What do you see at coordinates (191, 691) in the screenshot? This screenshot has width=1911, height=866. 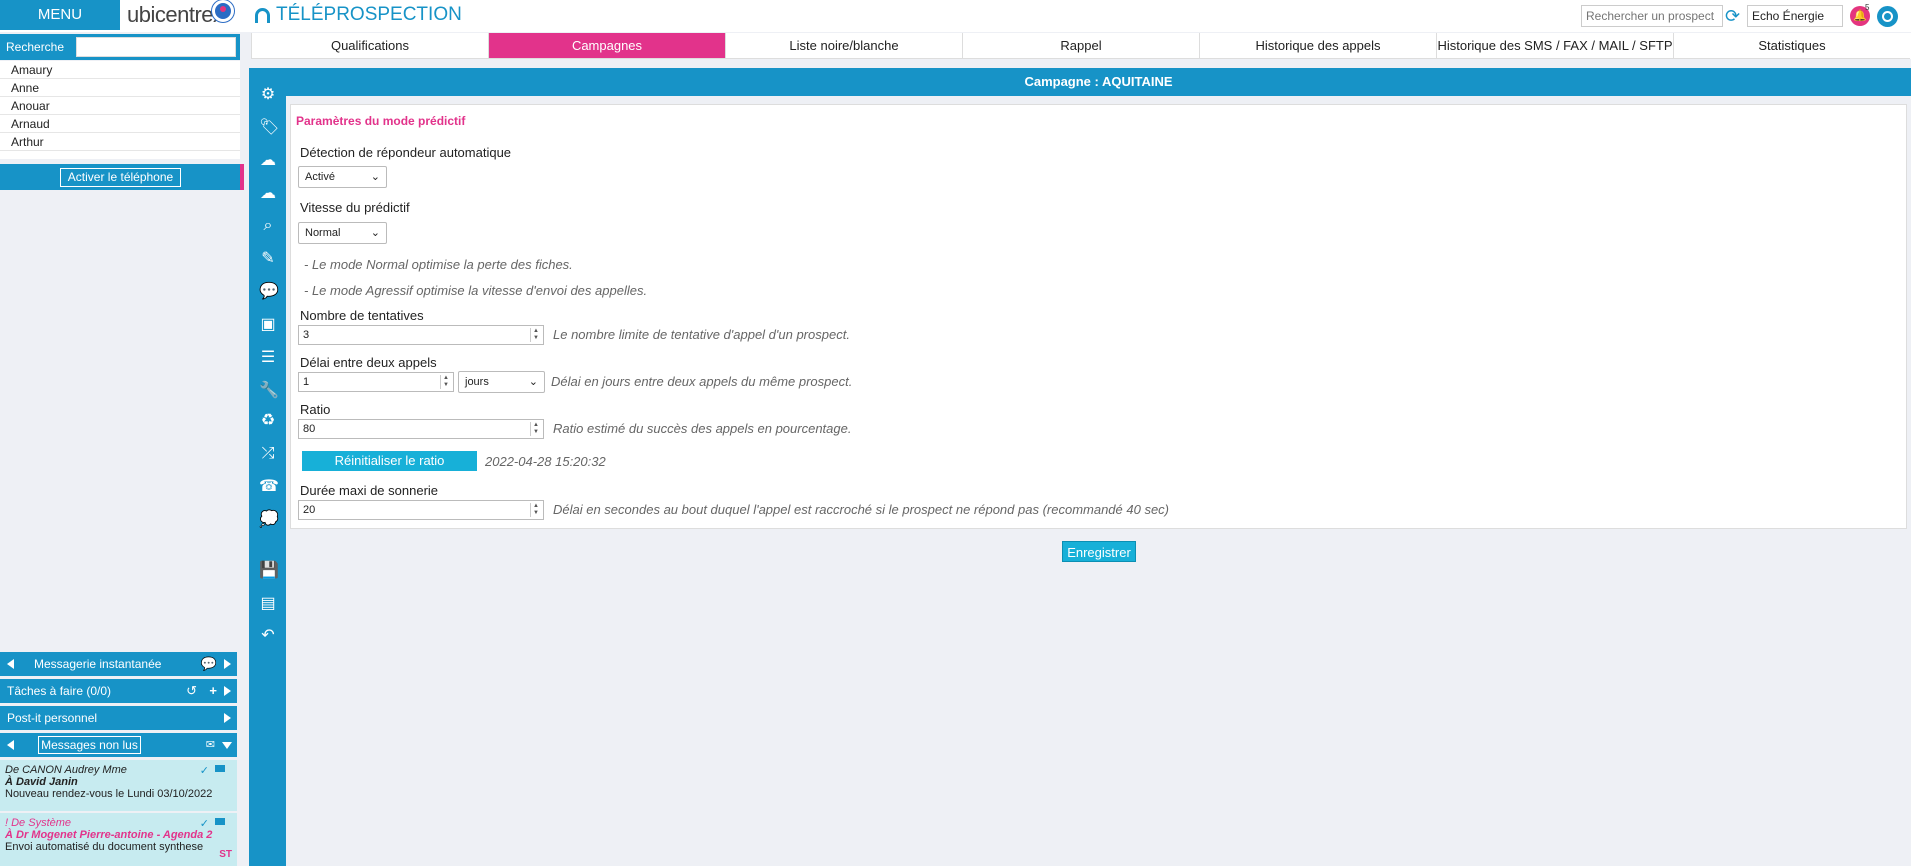 I see `history-icon: ↺` at bounding box center [191, 691].